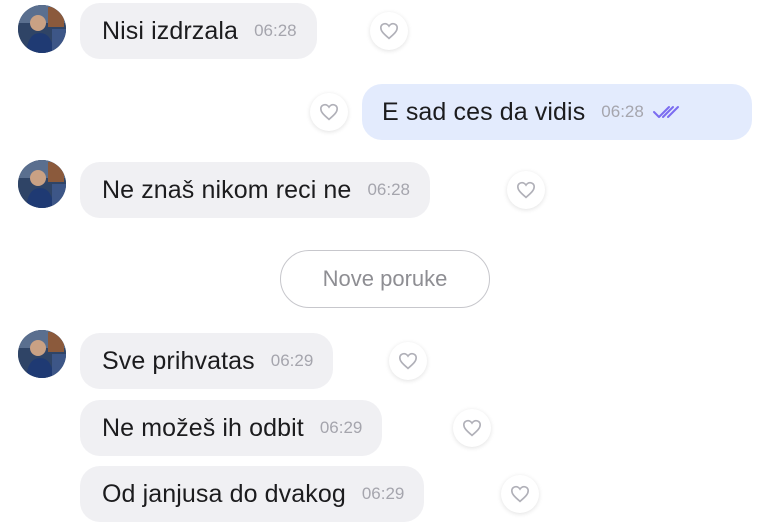  I want to click on message-bubble-outgoing: E sad ces da vidis 06:28, so click(557, 112).